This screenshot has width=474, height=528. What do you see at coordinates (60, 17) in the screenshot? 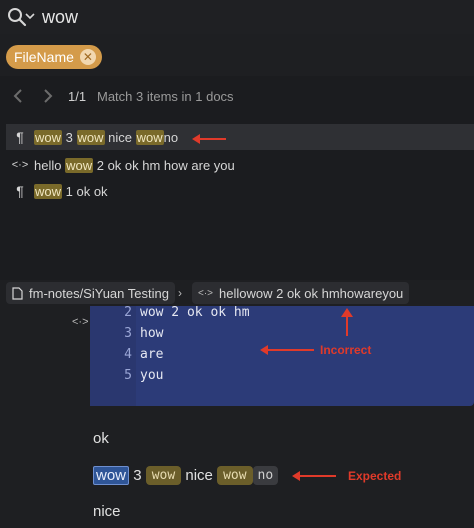
I see `search-input: wow` at bounding box center [60, 17].